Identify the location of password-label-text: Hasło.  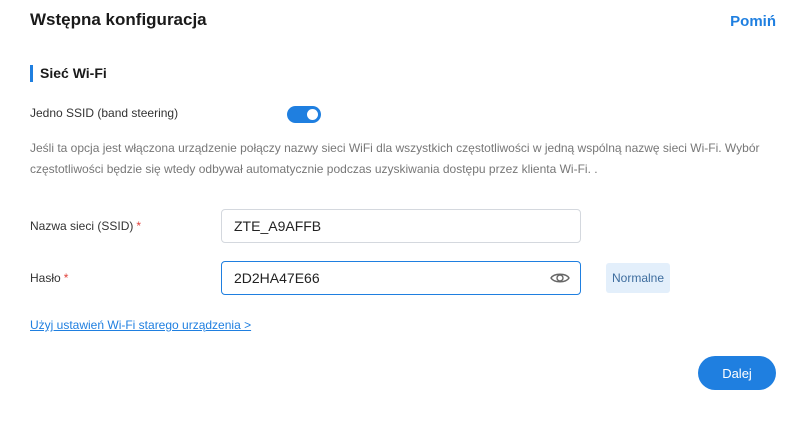
(45, 278).